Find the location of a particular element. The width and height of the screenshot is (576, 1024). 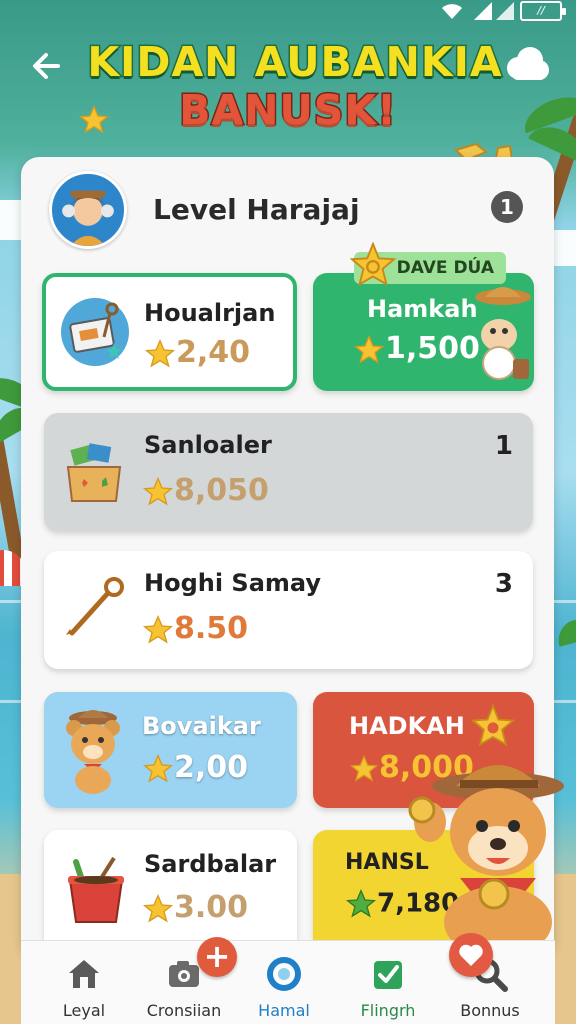

reward-card-bovaikar: Bovaikar 2,00 is located at coordinates (170, 750).